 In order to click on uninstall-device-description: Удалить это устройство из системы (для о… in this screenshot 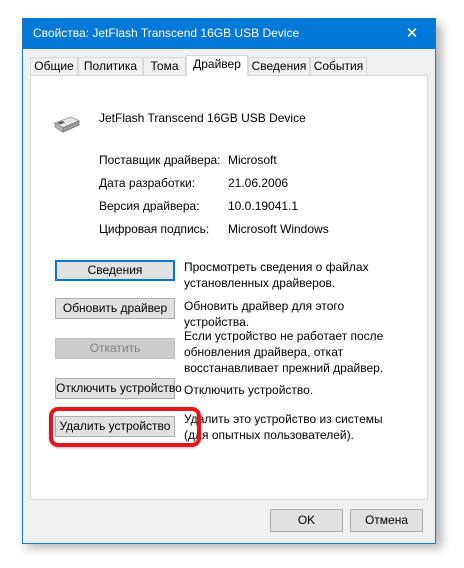, I will do `click(283, 427)`.